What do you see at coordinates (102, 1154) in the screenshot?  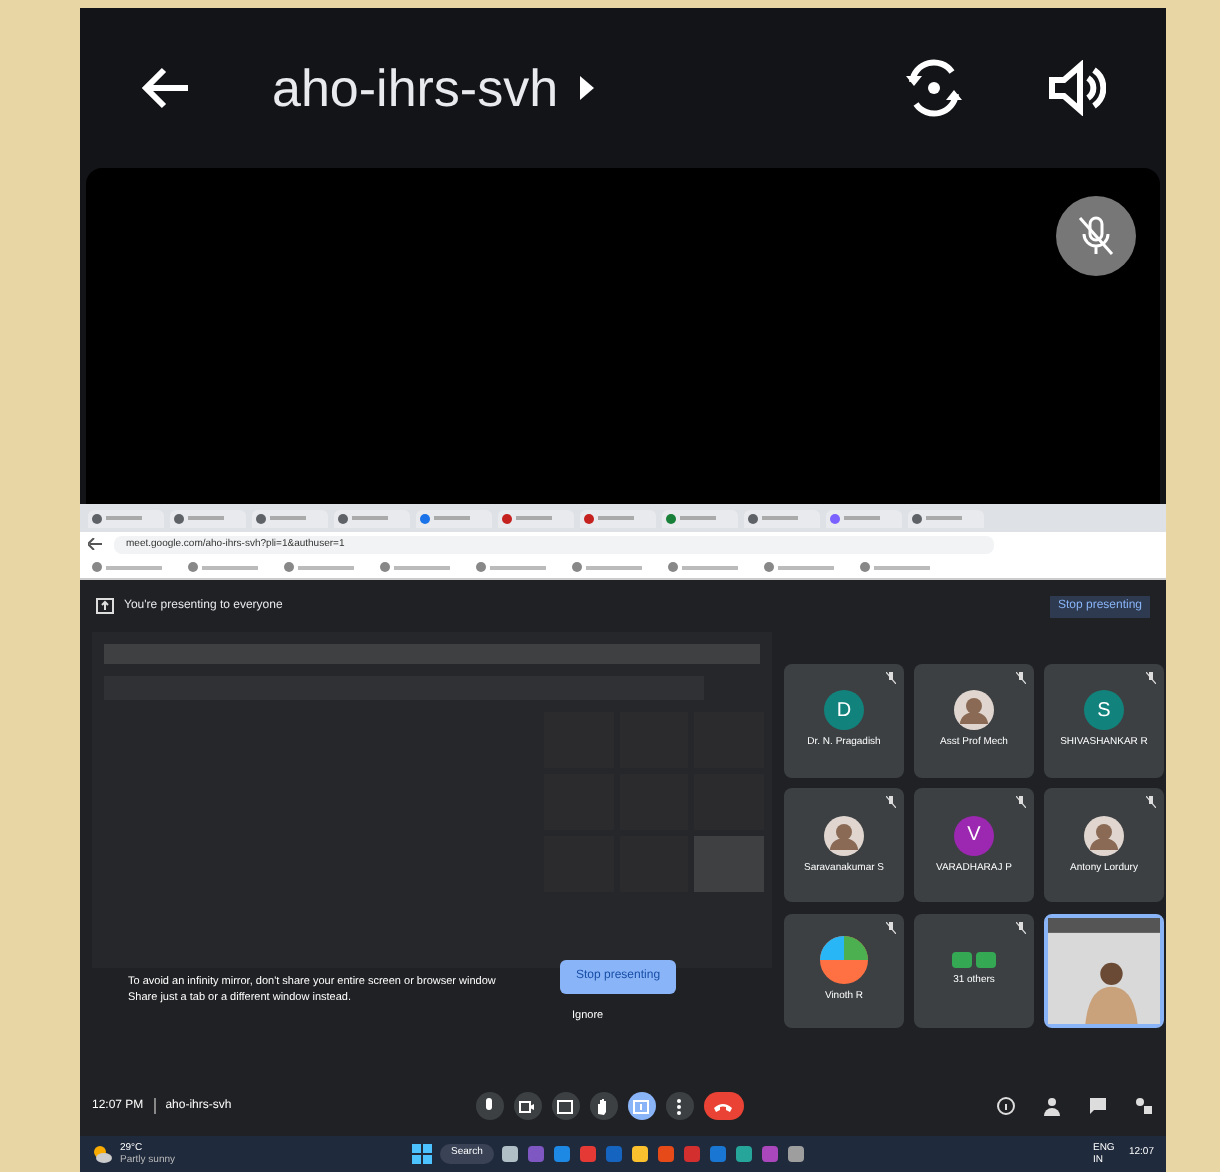 I see `sun-cloud-icon` at bounding box center [102, 1154].